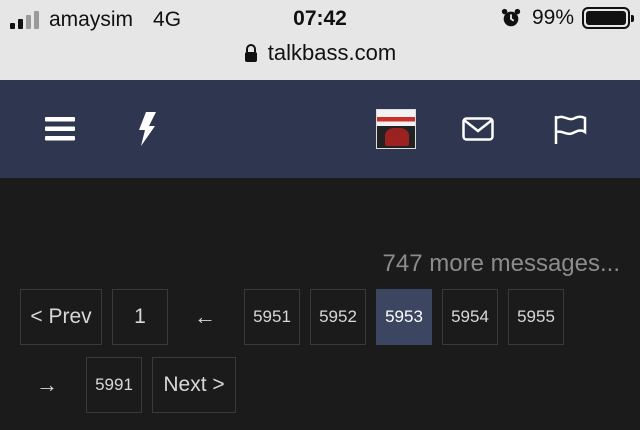  I want to click on last-page-button-5991: 5991, so click(114, 385).